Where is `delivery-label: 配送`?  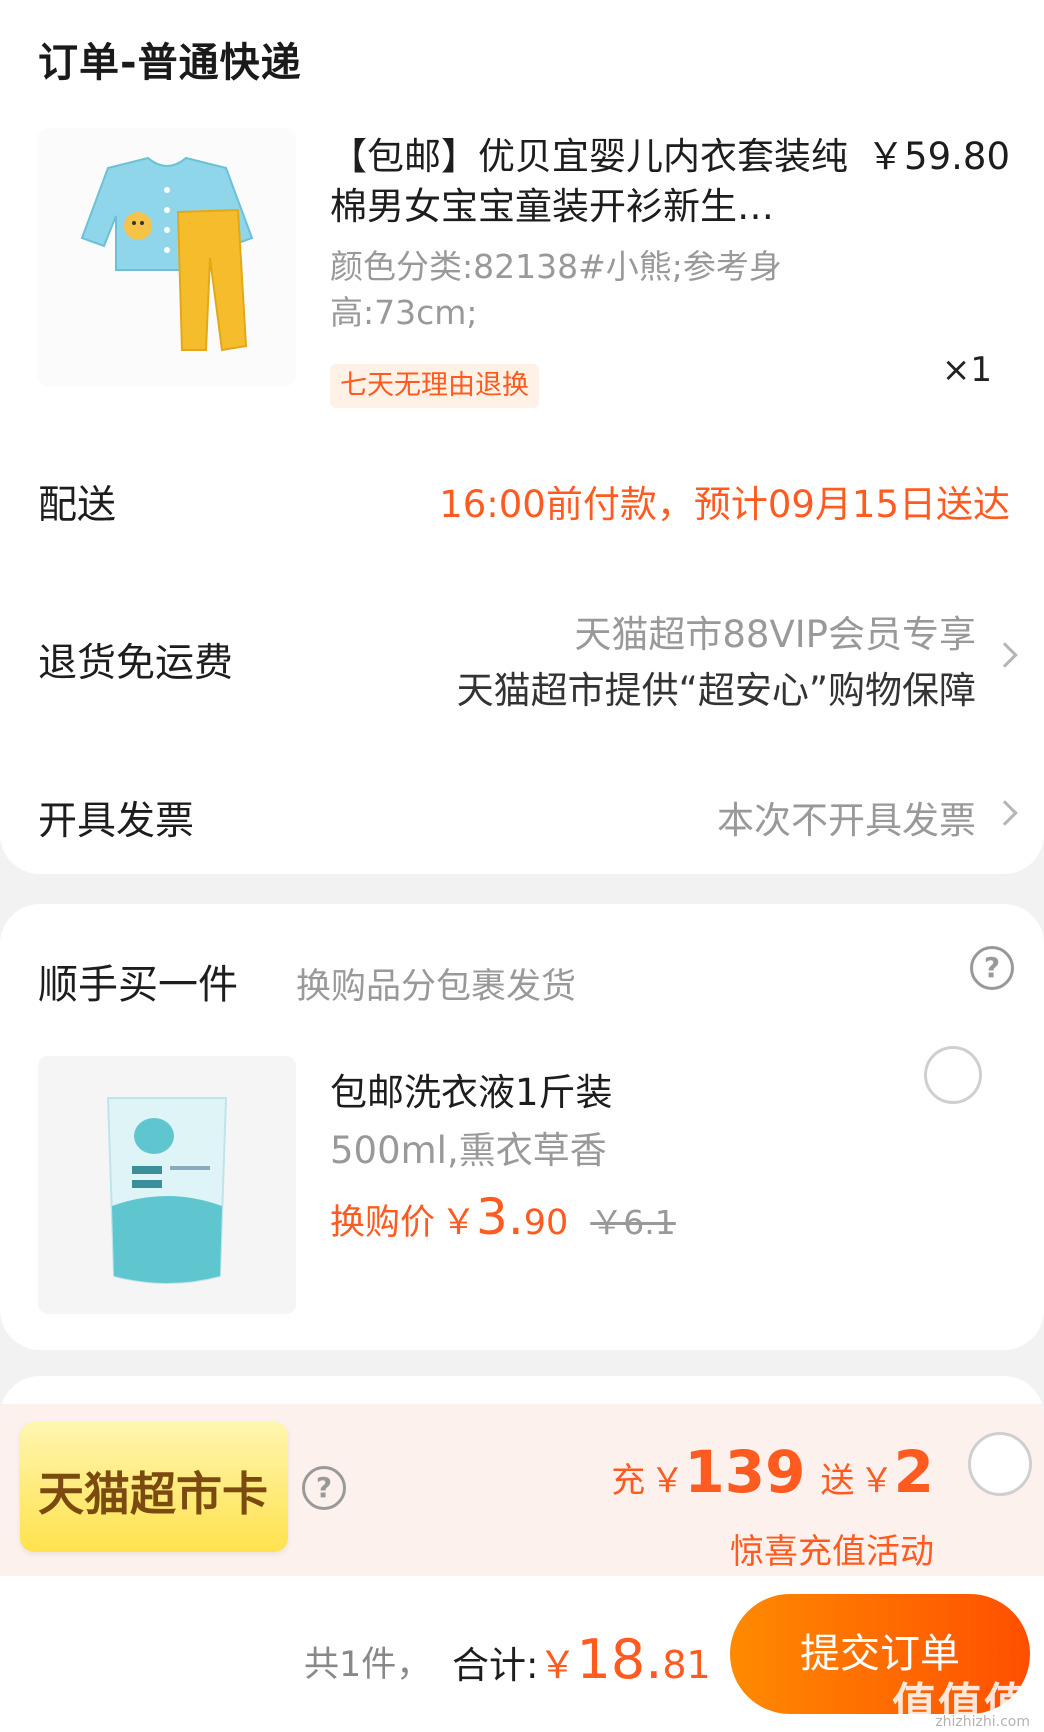 delivery-label: 配送 is located at coordinates (77, 505).